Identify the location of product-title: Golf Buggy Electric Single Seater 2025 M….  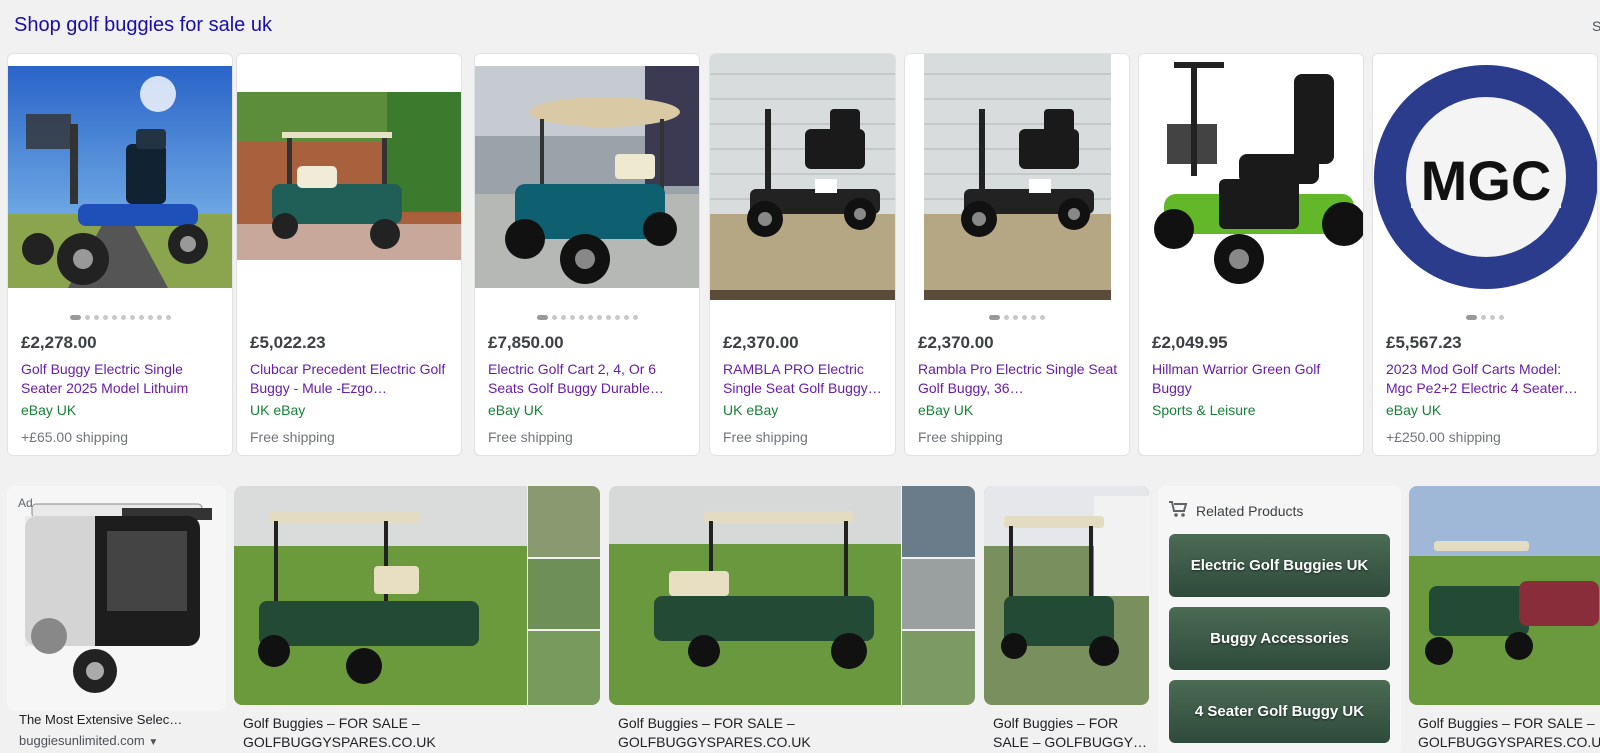
(123, 379).